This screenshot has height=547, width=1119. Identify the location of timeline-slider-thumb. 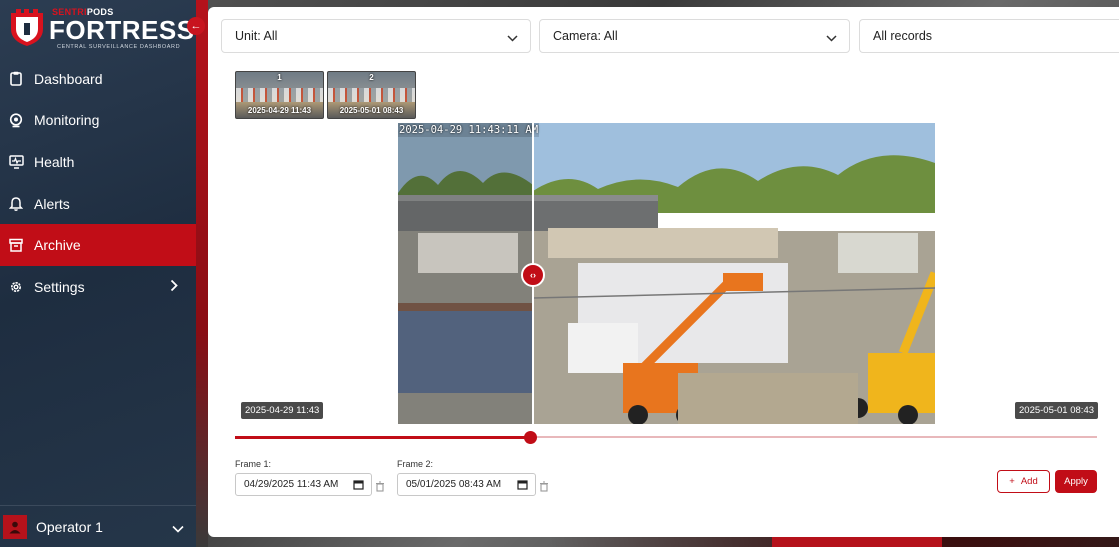
(531, 437).